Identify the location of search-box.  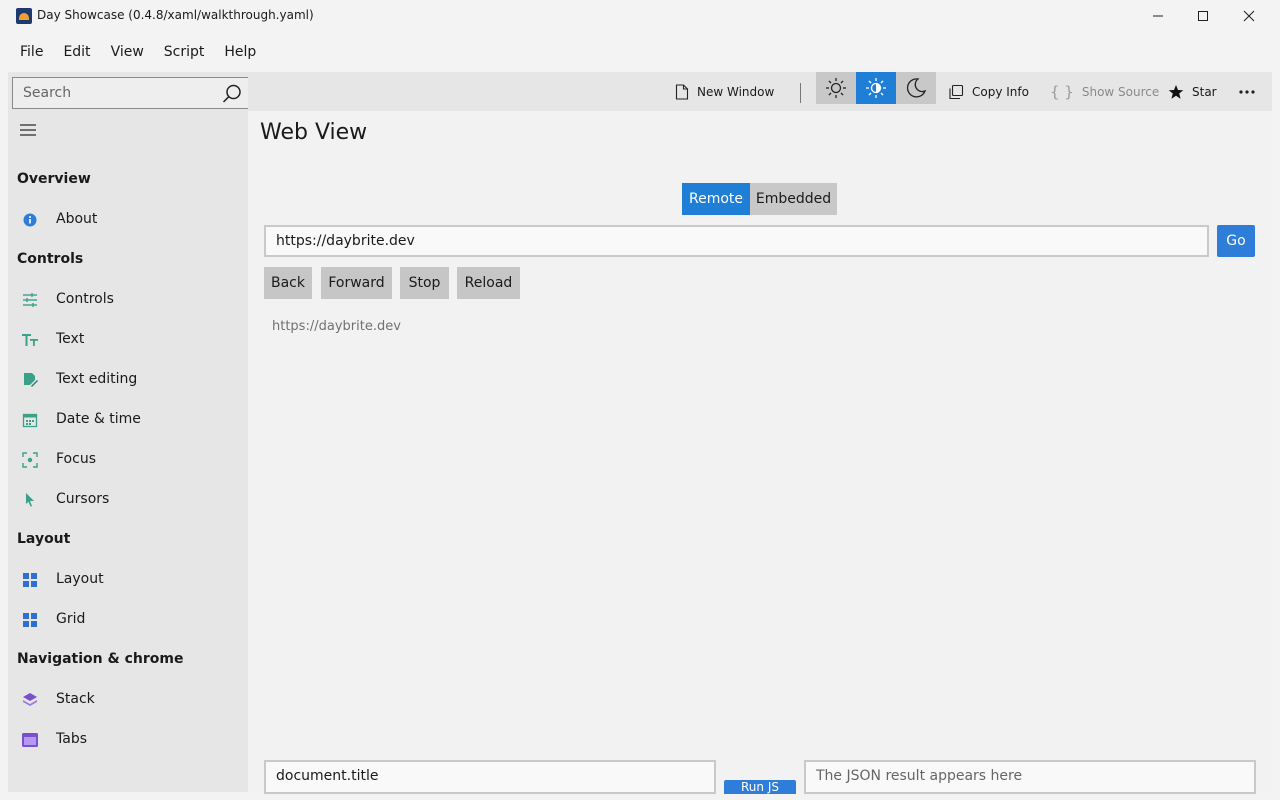
(131, 93).